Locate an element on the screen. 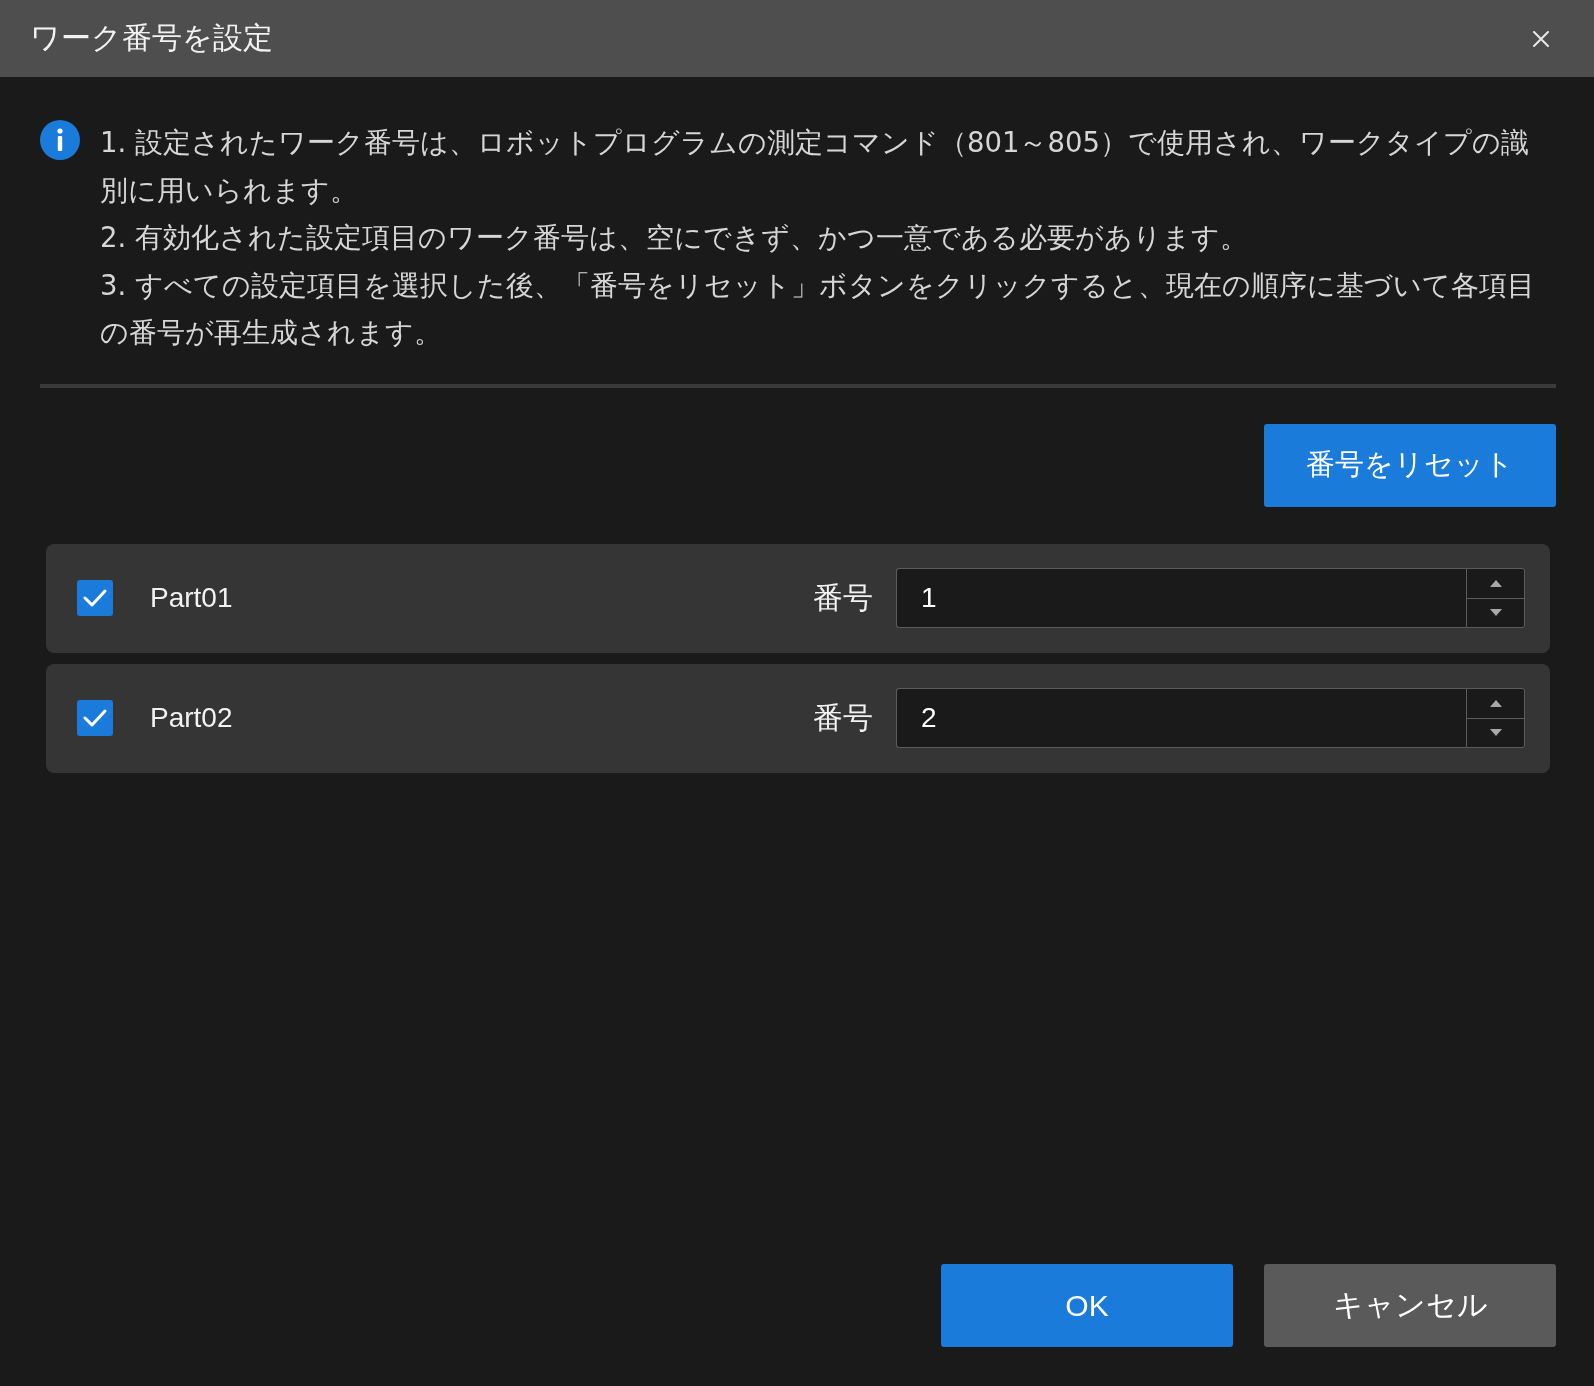 Image resolution: width=1594 pixels, height=1386 pixels. cancel-button: キャンセル is located at coordinates (1410, 1305).